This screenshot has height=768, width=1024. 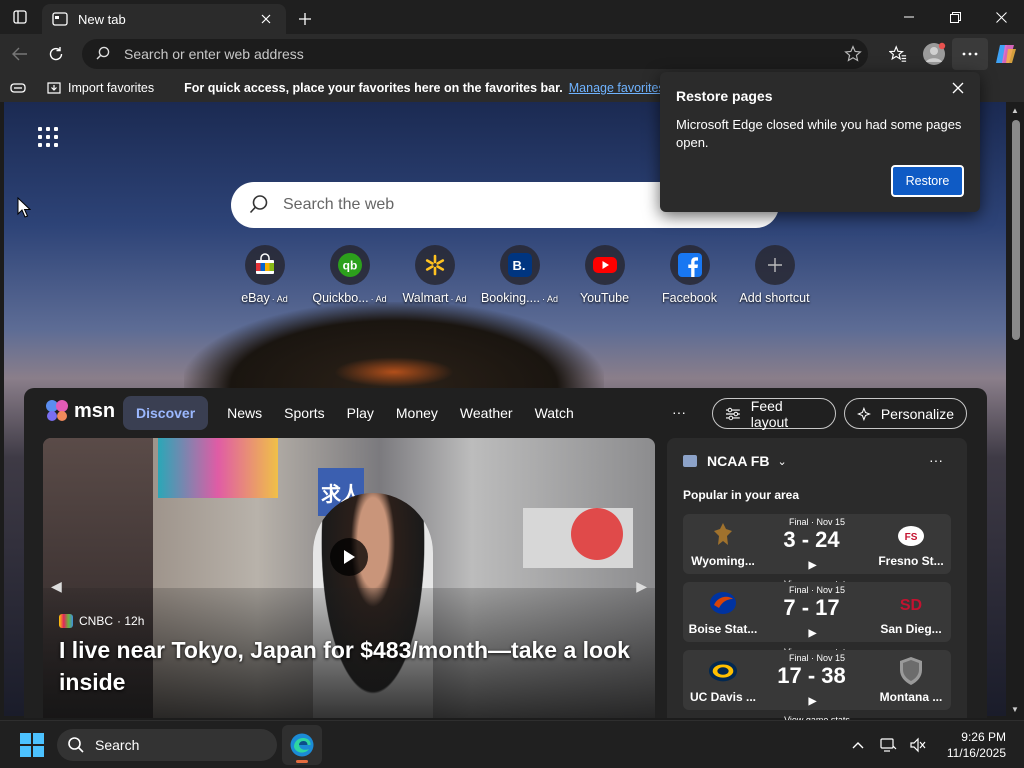 What do you see at coordinates (349, 275) in the screenshot?
I see `shortcut-quickbooks: qb Quickbo... · Ad` at bounding box center [349, 275].